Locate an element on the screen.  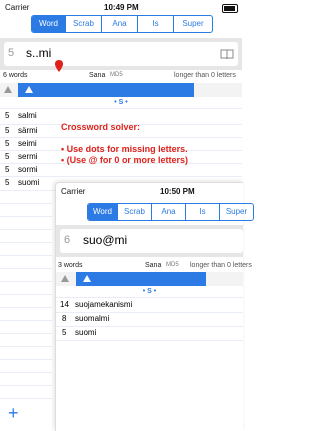
search-bar: 5 s..mi is located at coordinates (121, 55).